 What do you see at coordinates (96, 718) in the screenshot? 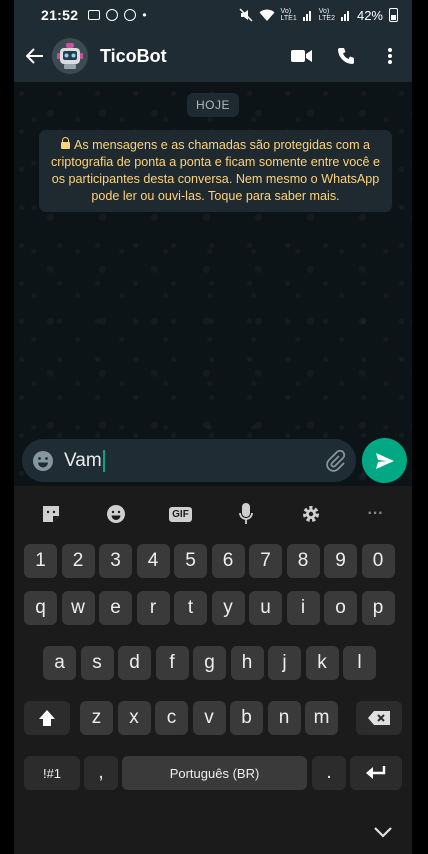
I see `key-z: z` at bounding box center [96, 718].